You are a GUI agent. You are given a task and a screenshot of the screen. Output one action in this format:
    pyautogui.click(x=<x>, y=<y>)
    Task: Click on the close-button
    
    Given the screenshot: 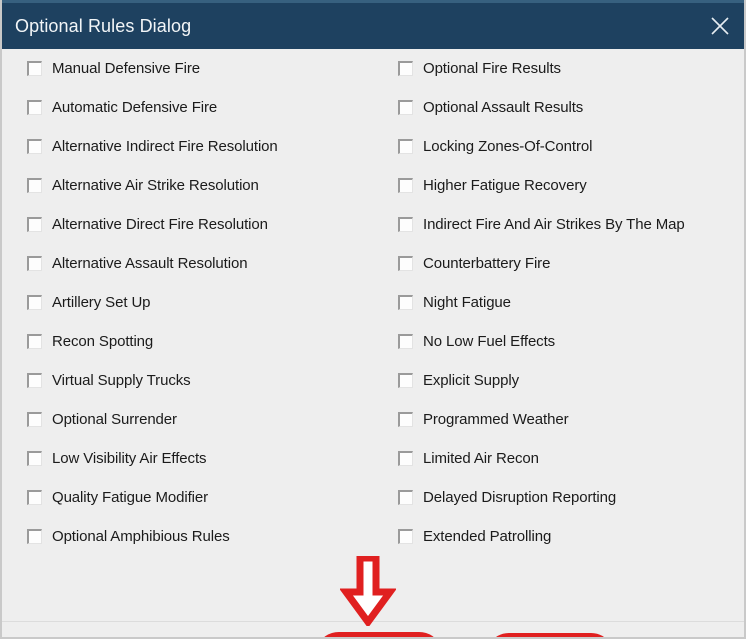 What is the action you would take?
    pyautogui.click(x=718, y=26)
    